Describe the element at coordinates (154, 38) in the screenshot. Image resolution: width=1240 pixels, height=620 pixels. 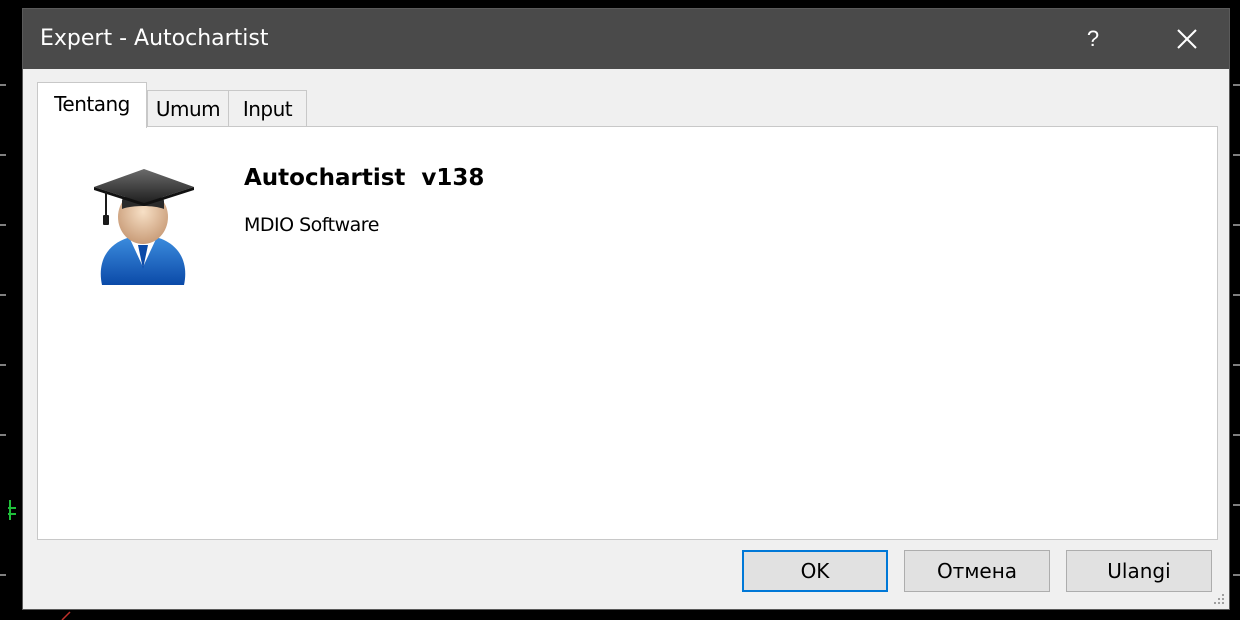
I see `window-title: Expert - Autochartist` at that location.